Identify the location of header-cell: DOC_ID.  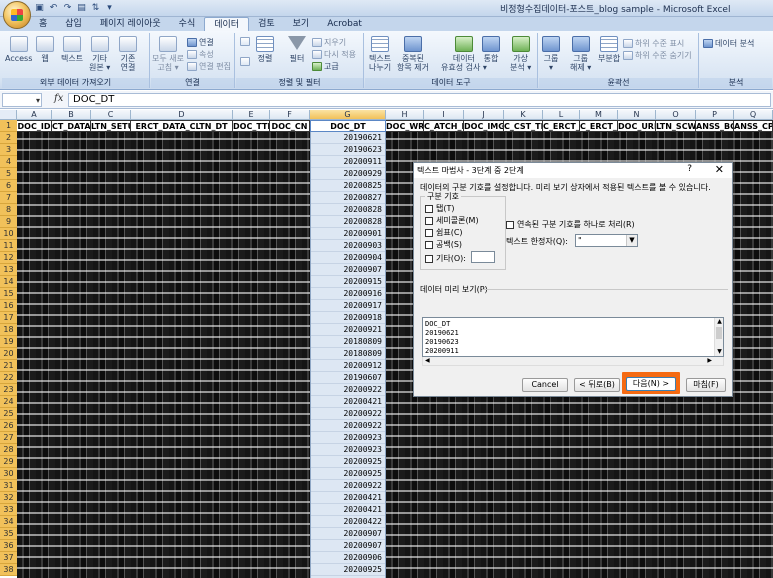
(34, 126).